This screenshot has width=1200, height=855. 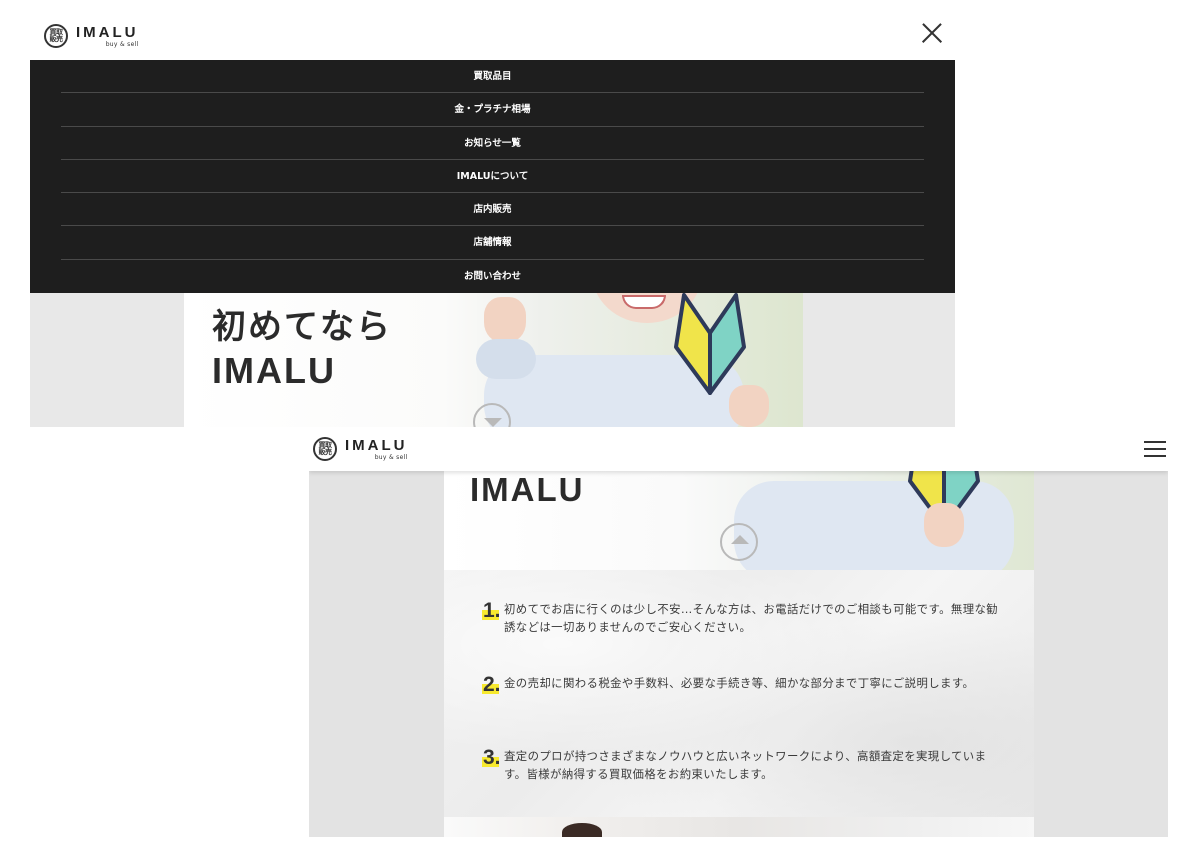 What do you see at coordinates (492, 243) in the screenshot?
I see `menu-item-store-info: 店舗情報` at bounding box center [492, 243].